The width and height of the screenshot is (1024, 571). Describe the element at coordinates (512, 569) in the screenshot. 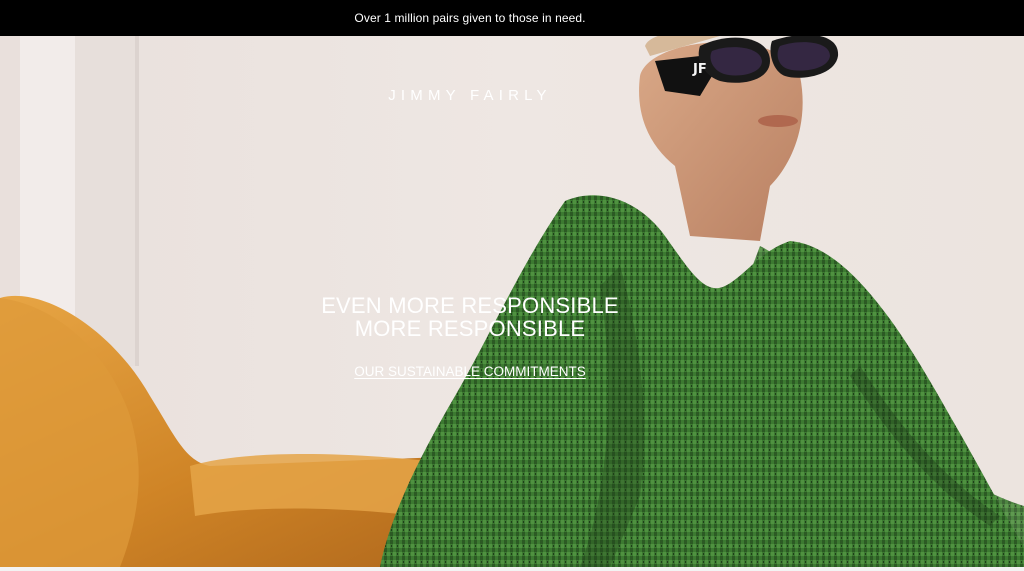

I see `bottom-strip` at that location.